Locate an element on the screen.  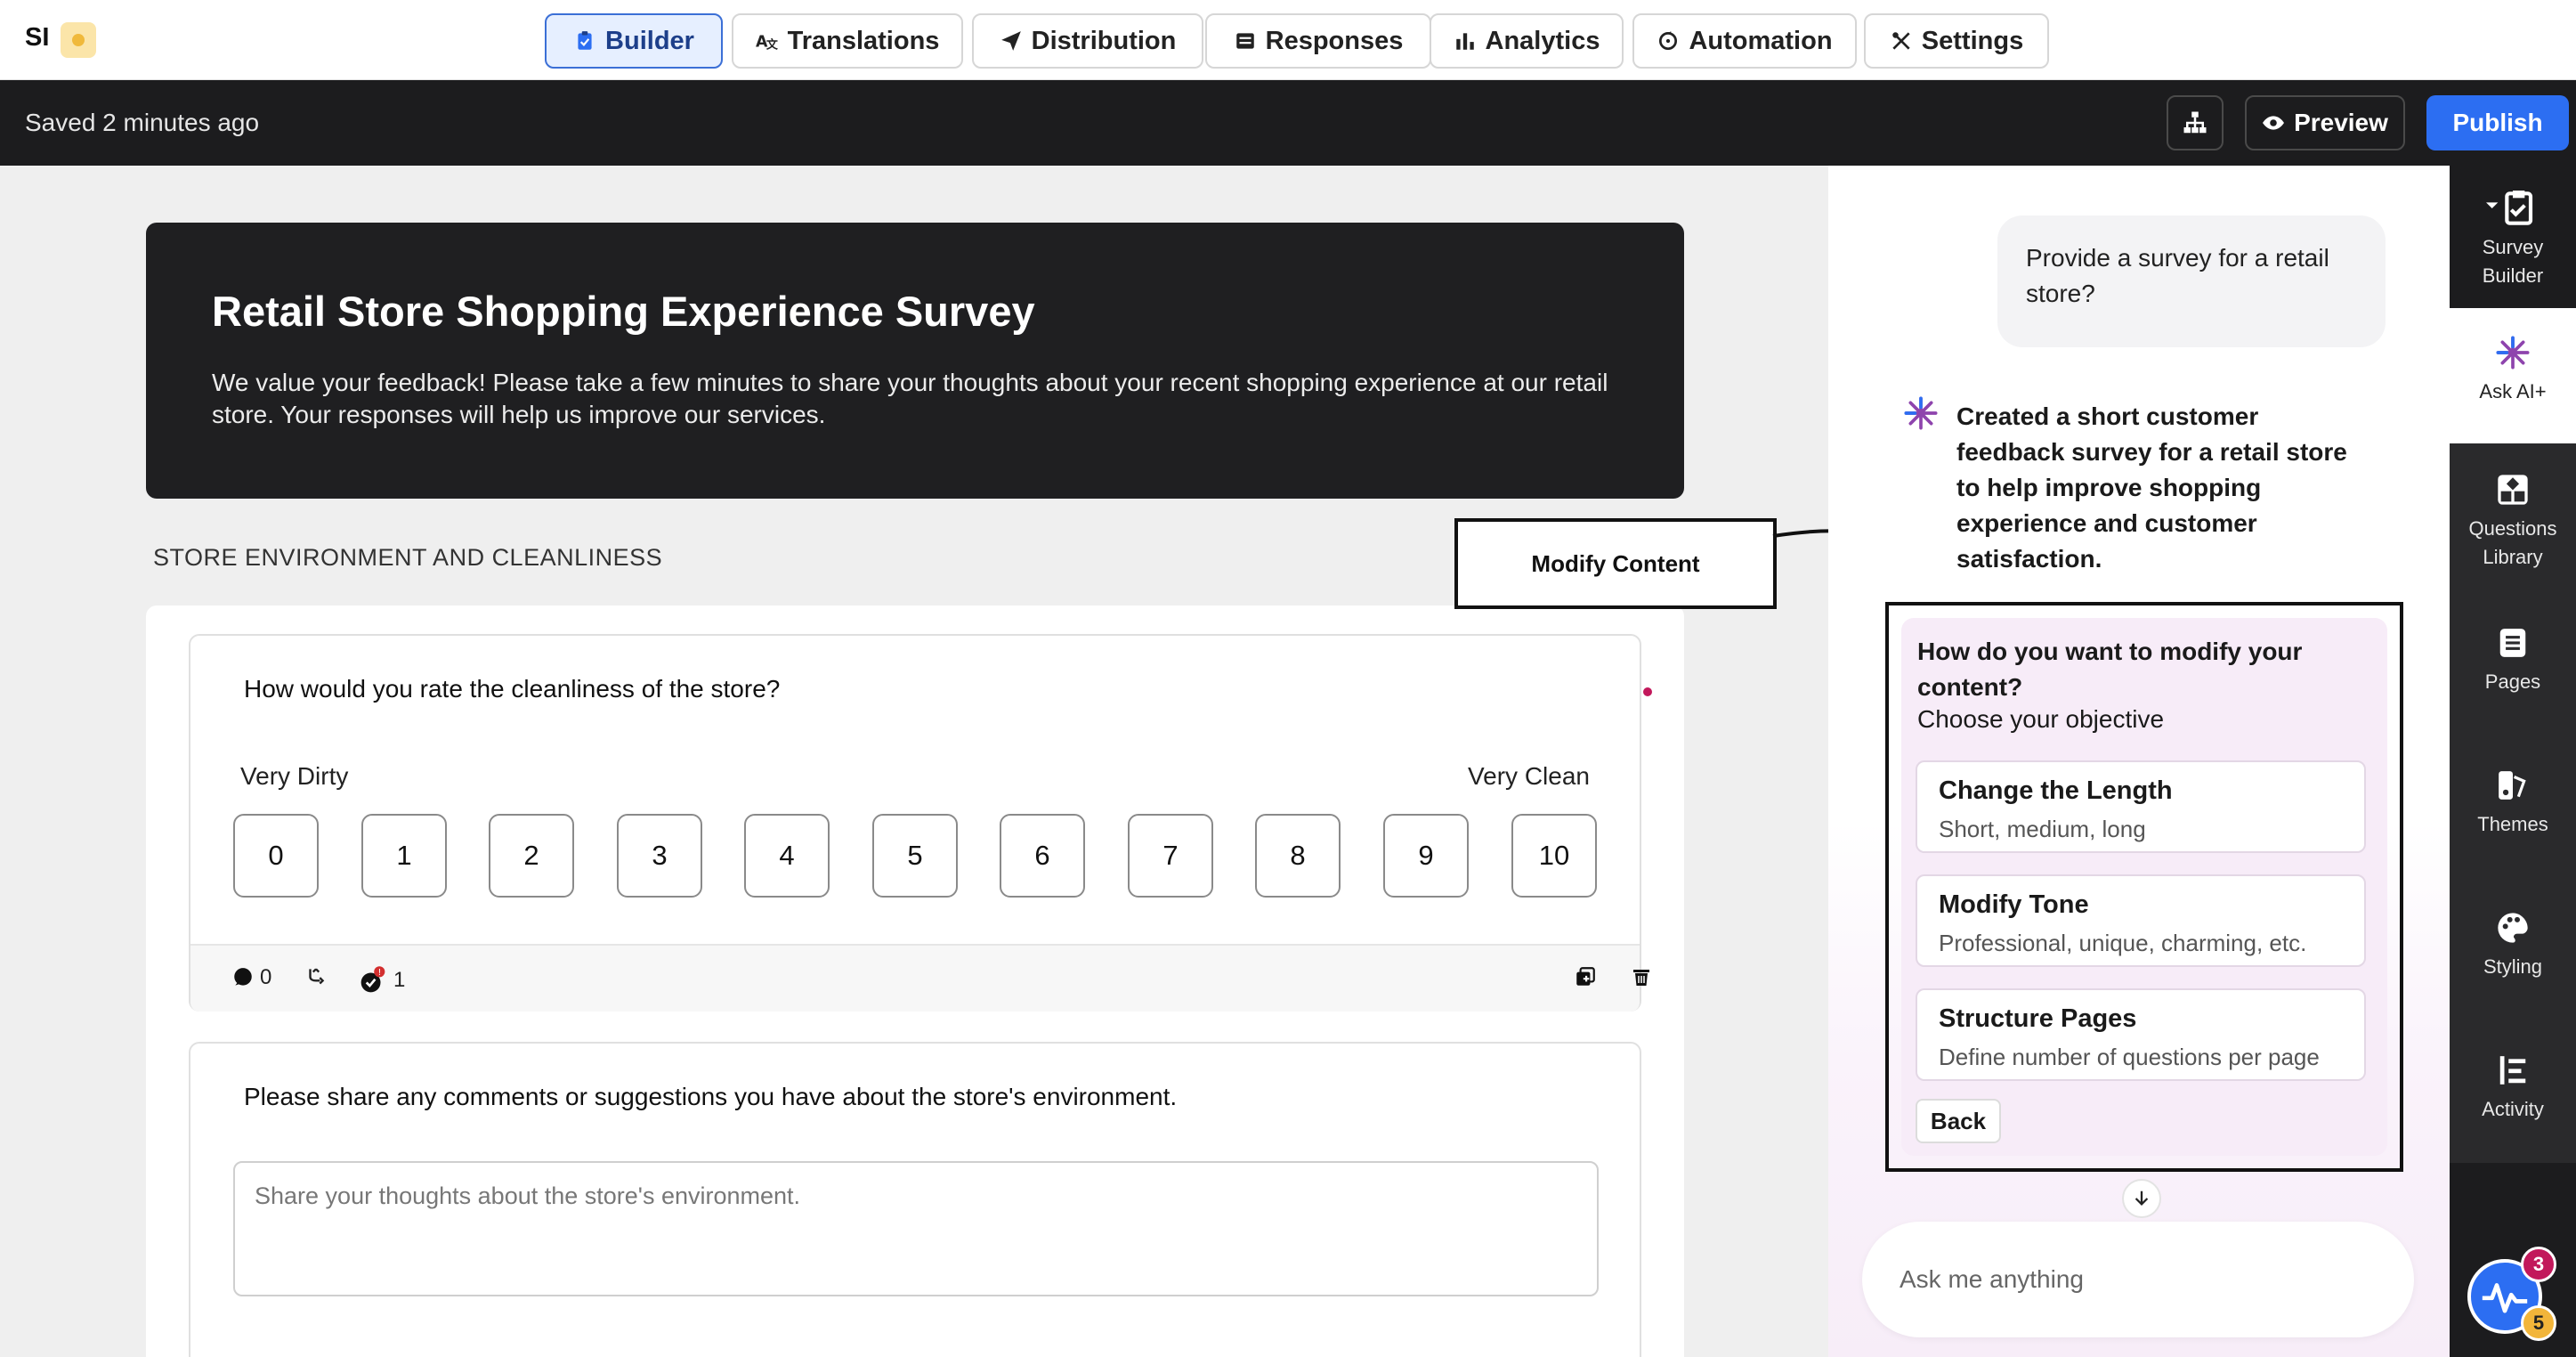
themes-icon is located at coordinates (2512, 786).